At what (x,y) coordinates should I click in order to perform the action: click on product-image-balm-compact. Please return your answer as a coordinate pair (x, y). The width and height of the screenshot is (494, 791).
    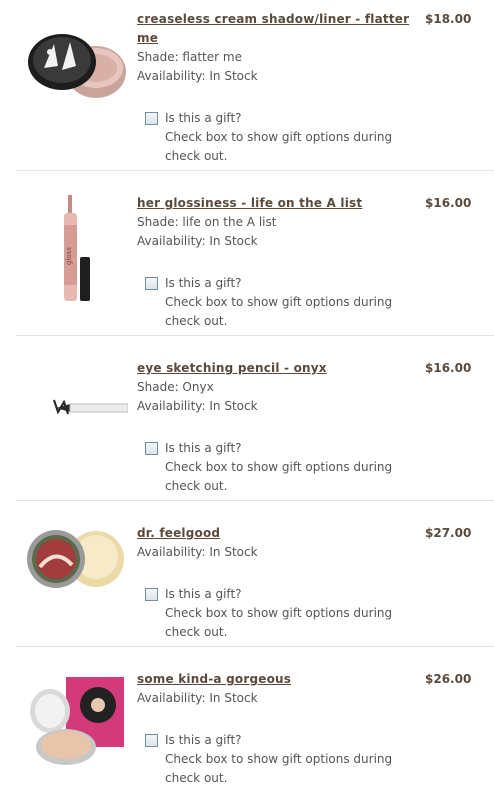
    Looking at the image, I should click on (76, 559).